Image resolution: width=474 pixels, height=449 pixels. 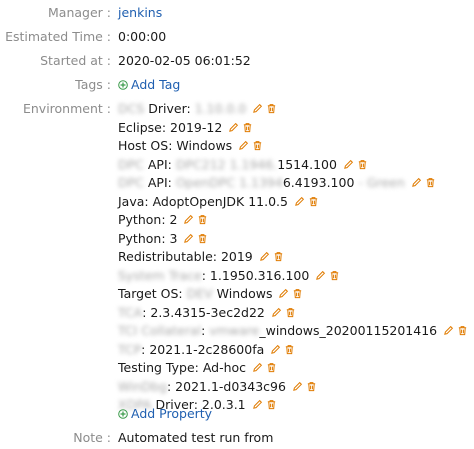 What do you see at coordinates (66, 108) in the screenshot?
I see `environment-label: Environment :` at bounding box center [66, 108].